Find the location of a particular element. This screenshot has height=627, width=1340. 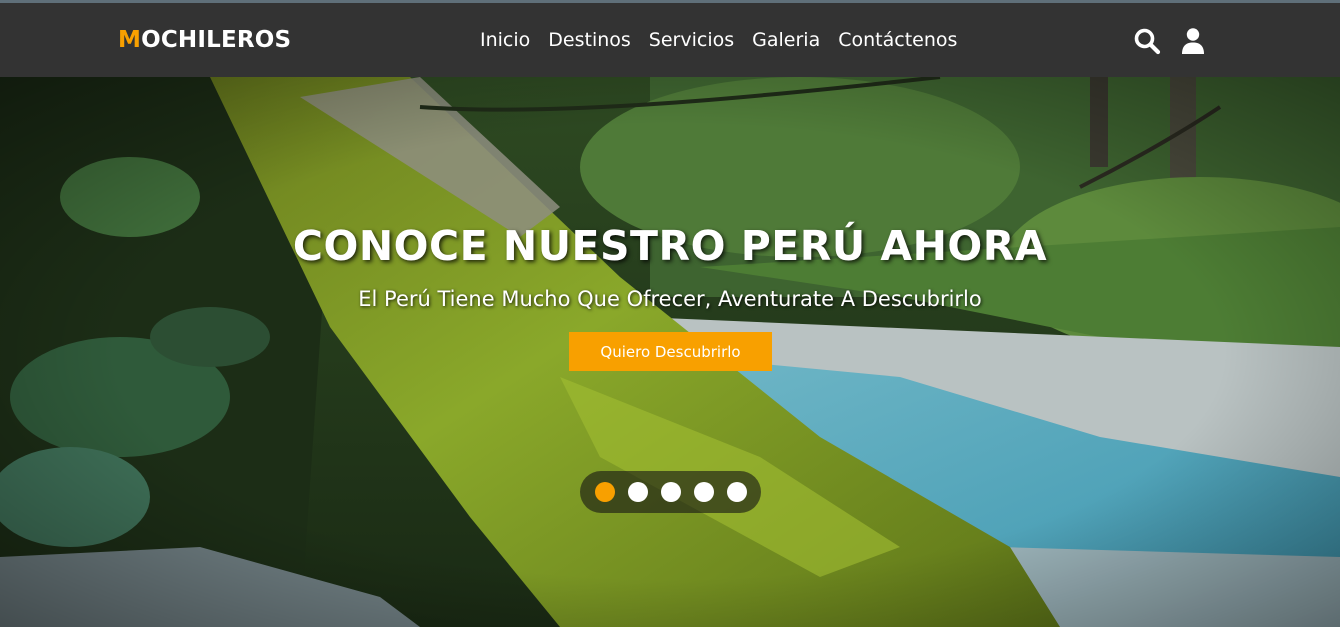

brand-logo: MOCHILEROS is located at coordinates (204, 40).